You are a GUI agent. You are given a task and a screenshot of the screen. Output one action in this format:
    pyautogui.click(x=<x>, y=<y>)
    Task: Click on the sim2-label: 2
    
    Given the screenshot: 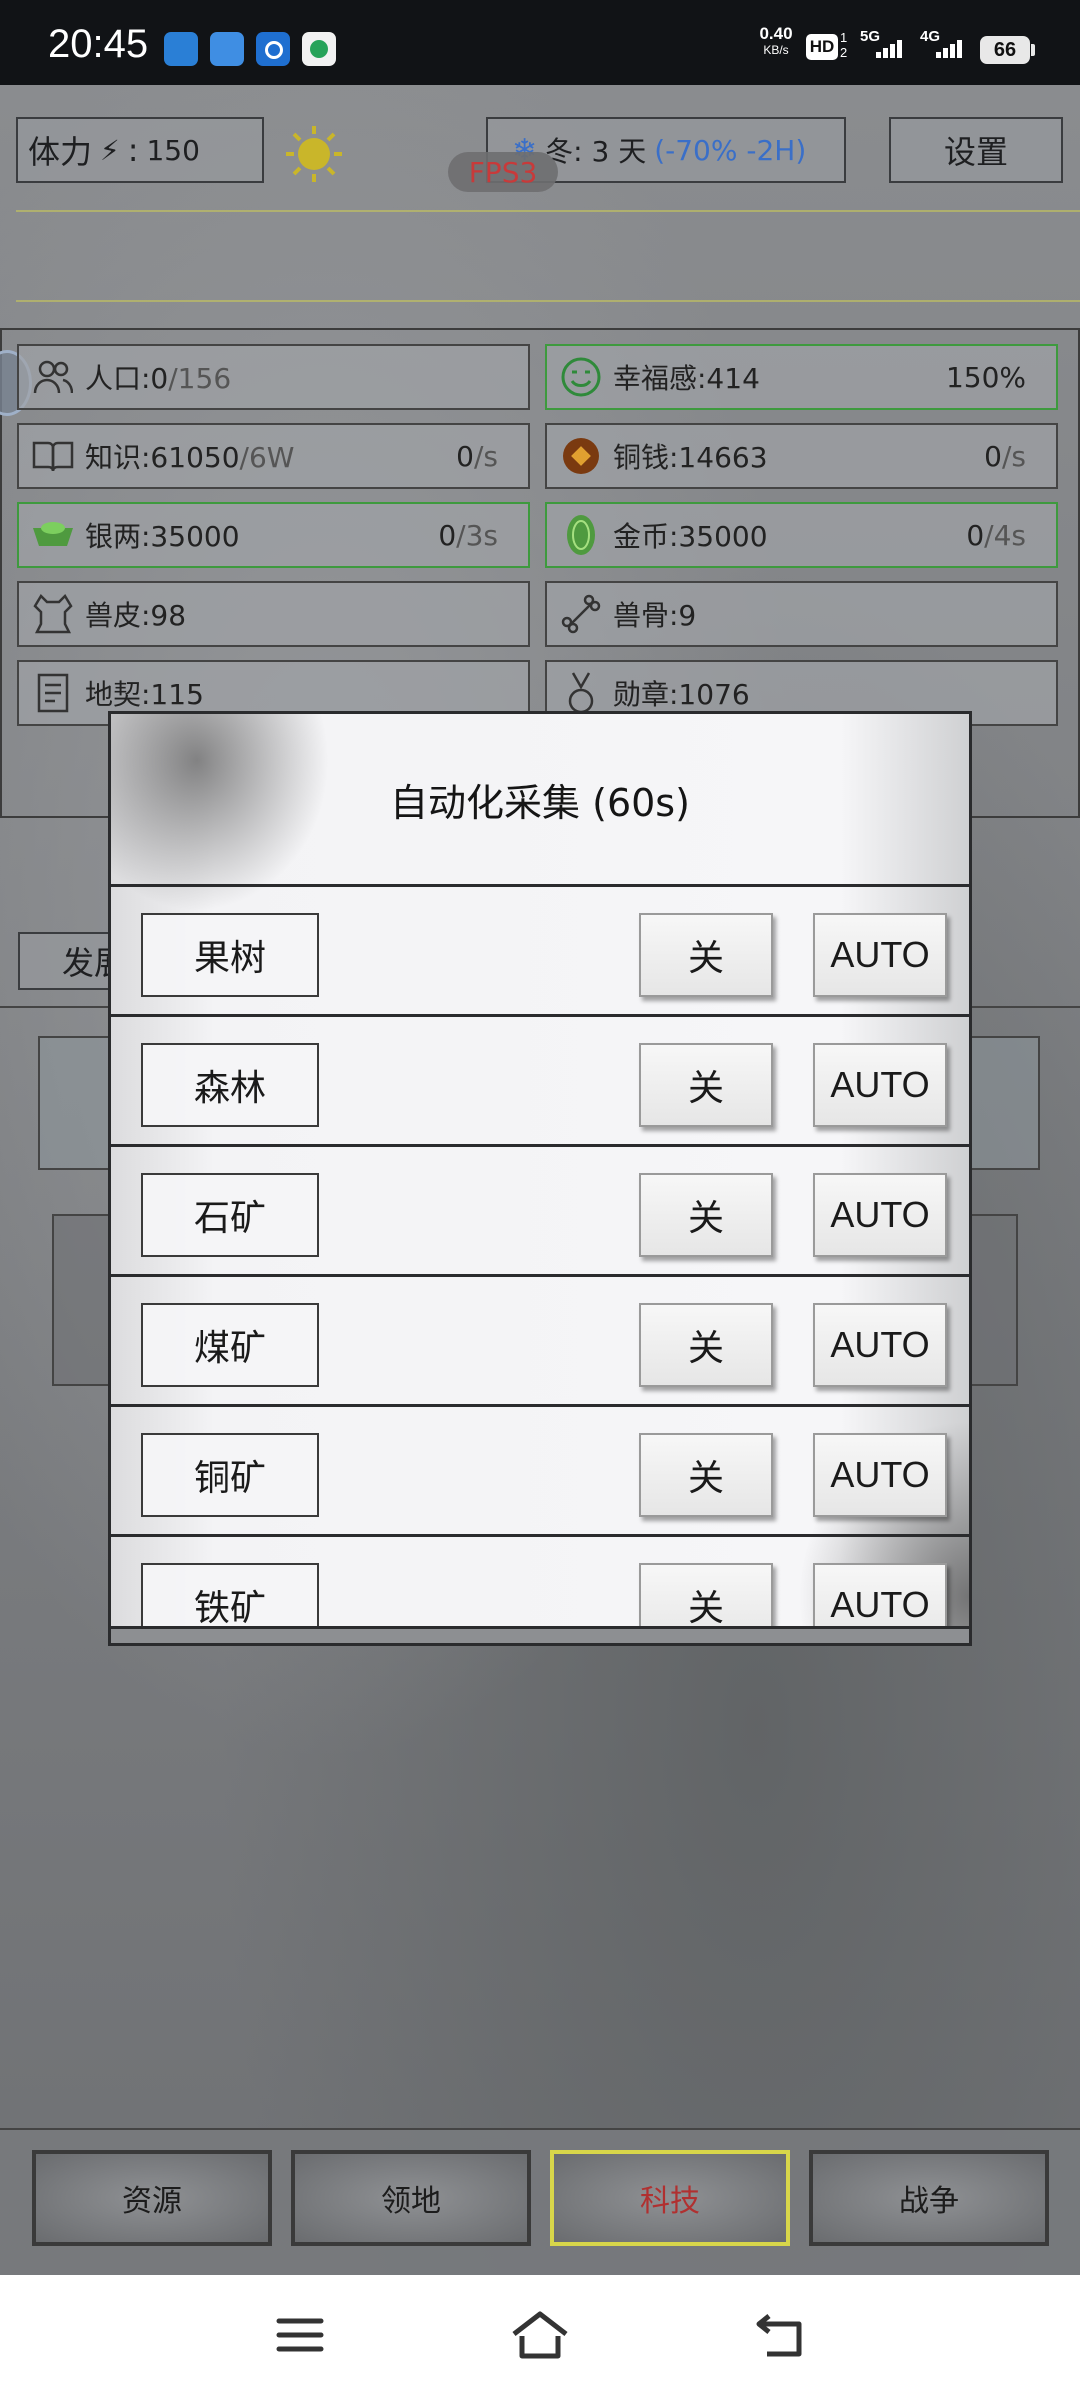 What is the action you would take?
    pyautogui.click(x=844, y=52)
    